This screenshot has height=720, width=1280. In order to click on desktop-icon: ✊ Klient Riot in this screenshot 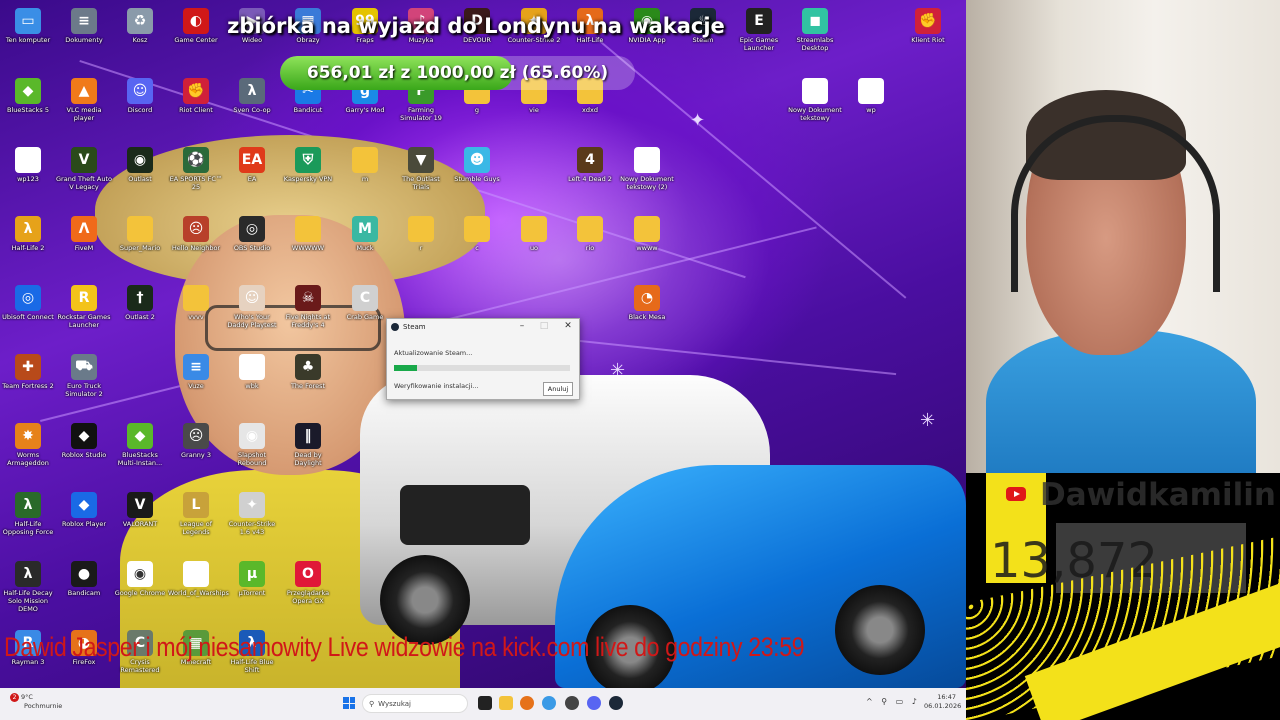, I will do `click(928, 26)`.